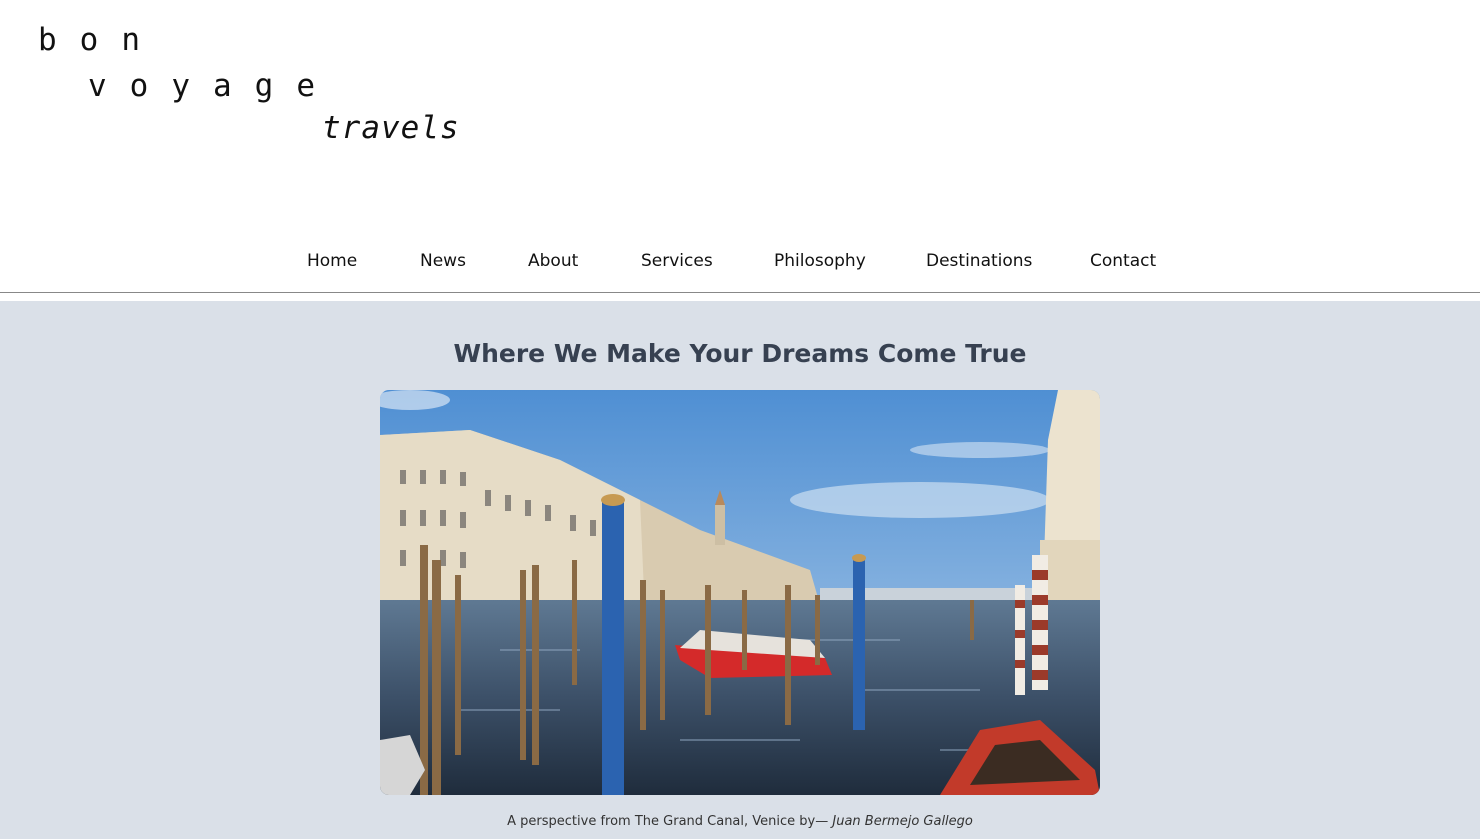 The height and width of the screenshot is (839, 1480). I want to click on logo-line-travels: travels, so click(391, 128).